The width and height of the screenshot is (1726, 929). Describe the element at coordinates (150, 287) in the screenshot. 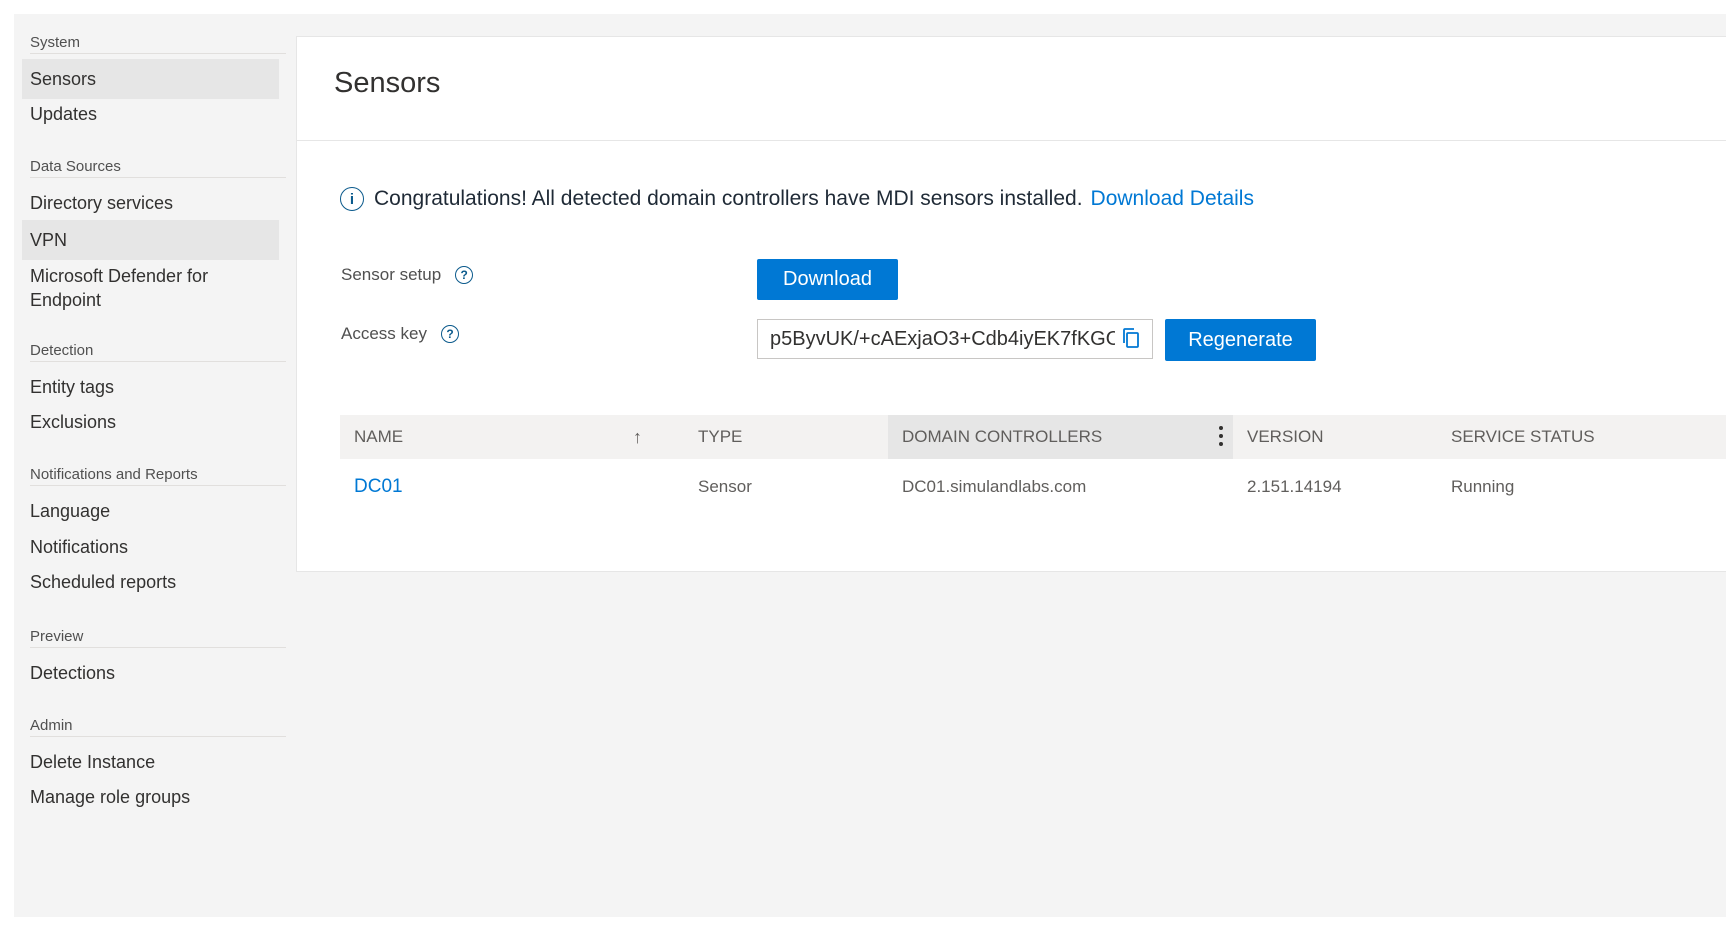

I see `sidebar-item-defender-for-endpoint: Microsoft Defender for Endpoint` at that location.